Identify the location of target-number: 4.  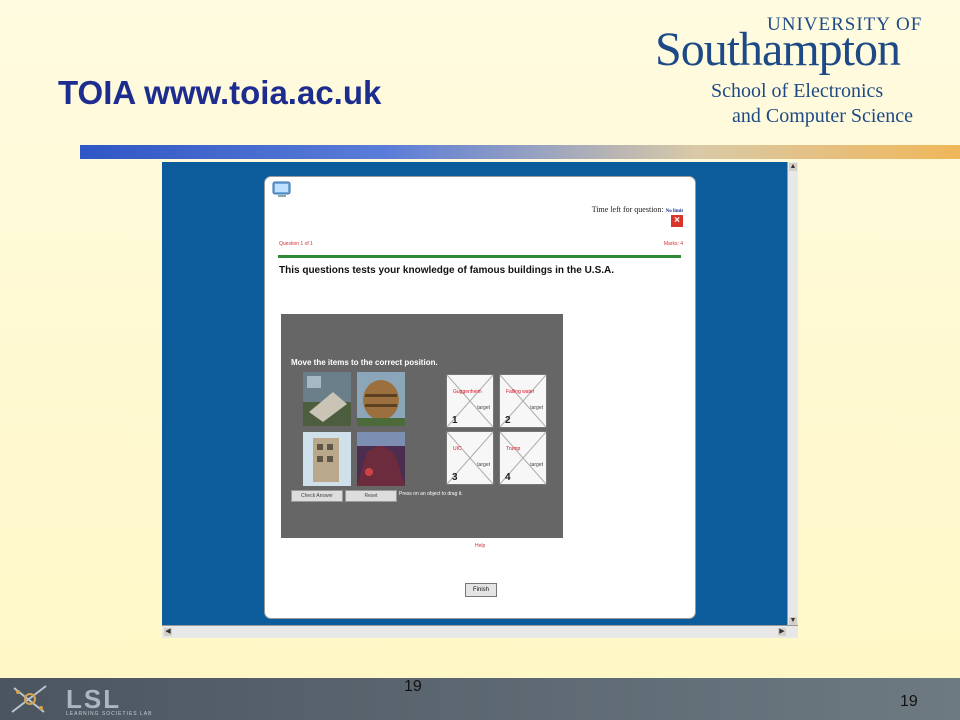
(508, 477).